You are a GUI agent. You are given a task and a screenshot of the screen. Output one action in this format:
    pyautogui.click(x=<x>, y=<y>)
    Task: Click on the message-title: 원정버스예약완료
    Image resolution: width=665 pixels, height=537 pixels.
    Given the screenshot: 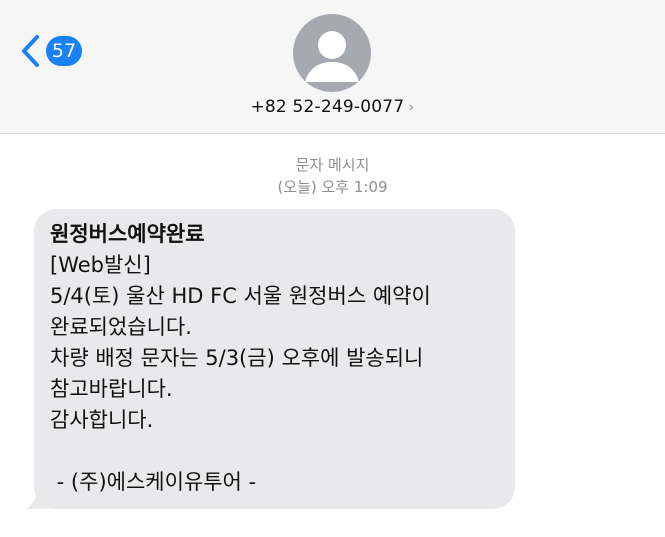 What is the action you would take?
    pyautogui.click(x=127, y=234)
    